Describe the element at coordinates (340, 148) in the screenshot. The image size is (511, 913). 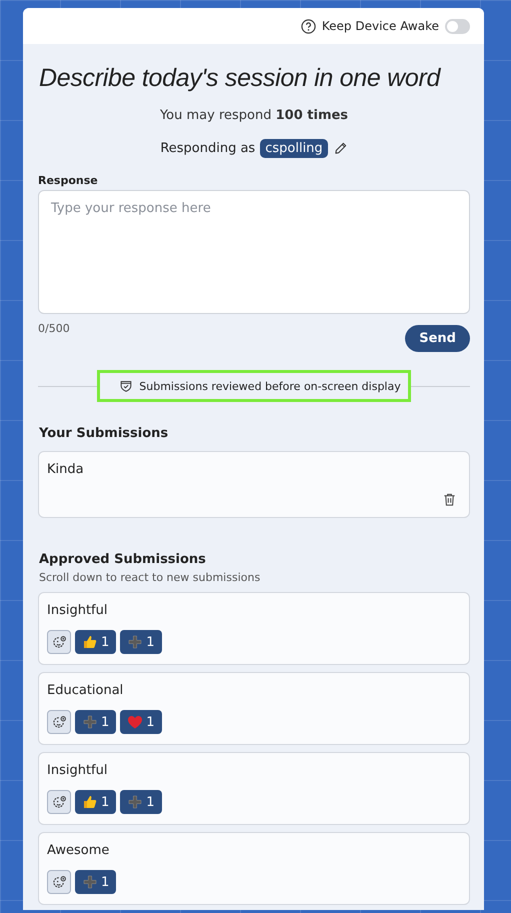
I see `pencil-icon` at that location.